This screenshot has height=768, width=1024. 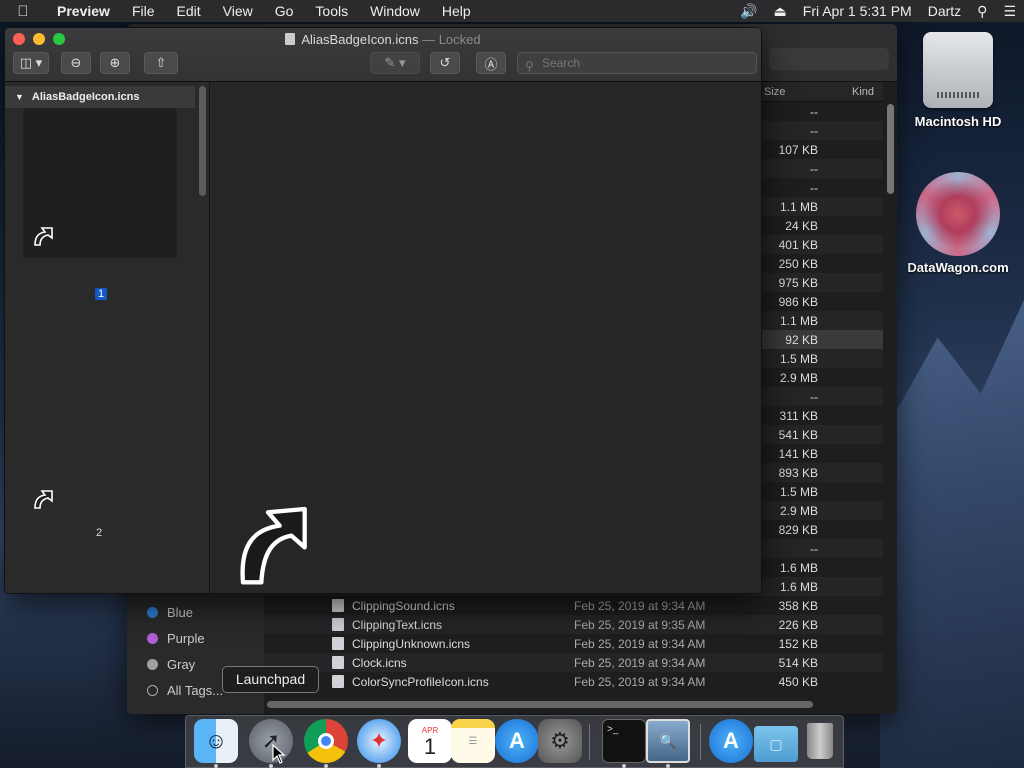 What do you see at coordinates (613, 729) in the screenshot?
I see `terminal-icon: >_` at bounding box center [613, 729].